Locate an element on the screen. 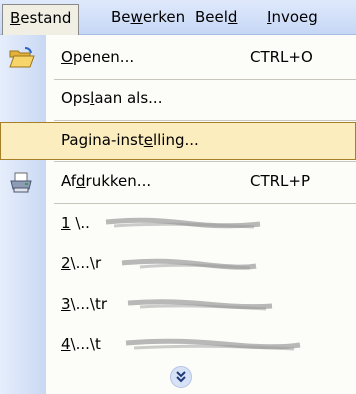  printer-icon is located at coordinates (21, 185).